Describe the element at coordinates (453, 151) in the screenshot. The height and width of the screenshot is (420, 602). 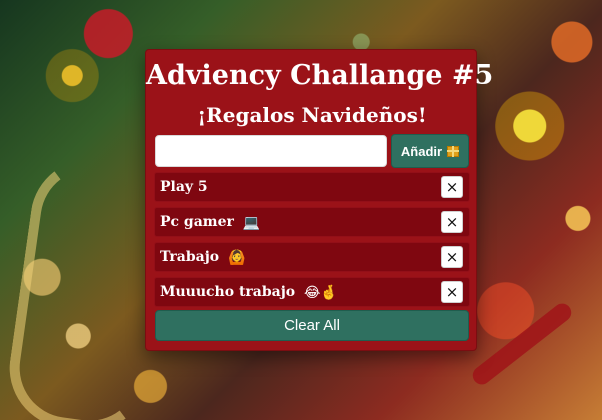
I see `gift-icon` at that location.